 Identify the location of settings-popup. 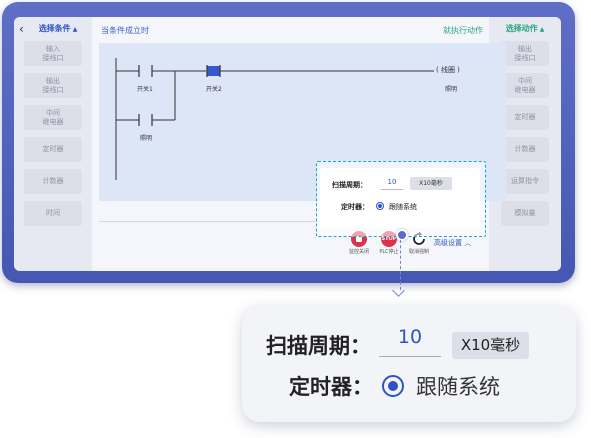
(400, 198).